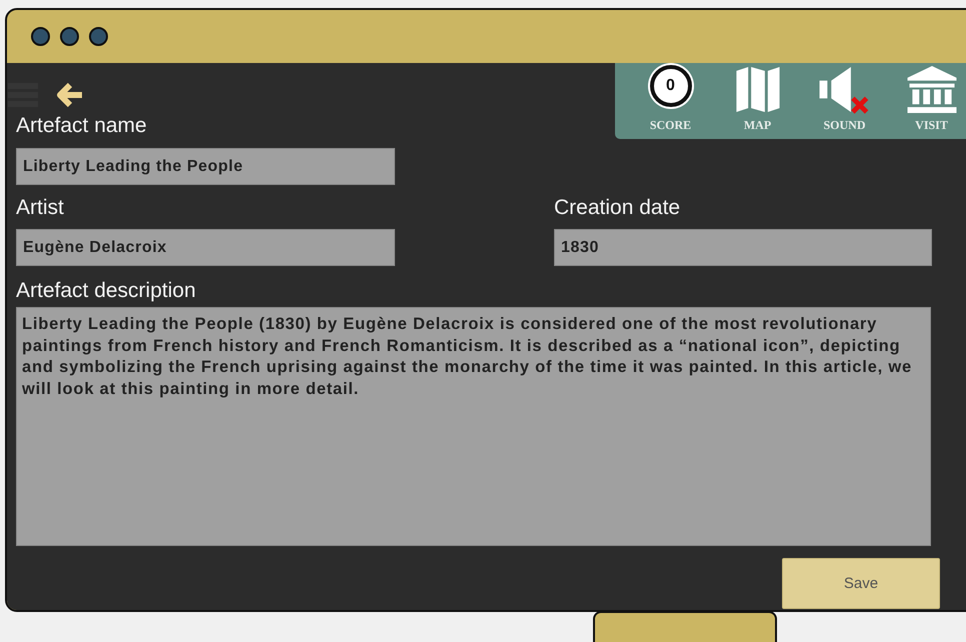  I want to click on museum-icon, so click(931, 89).